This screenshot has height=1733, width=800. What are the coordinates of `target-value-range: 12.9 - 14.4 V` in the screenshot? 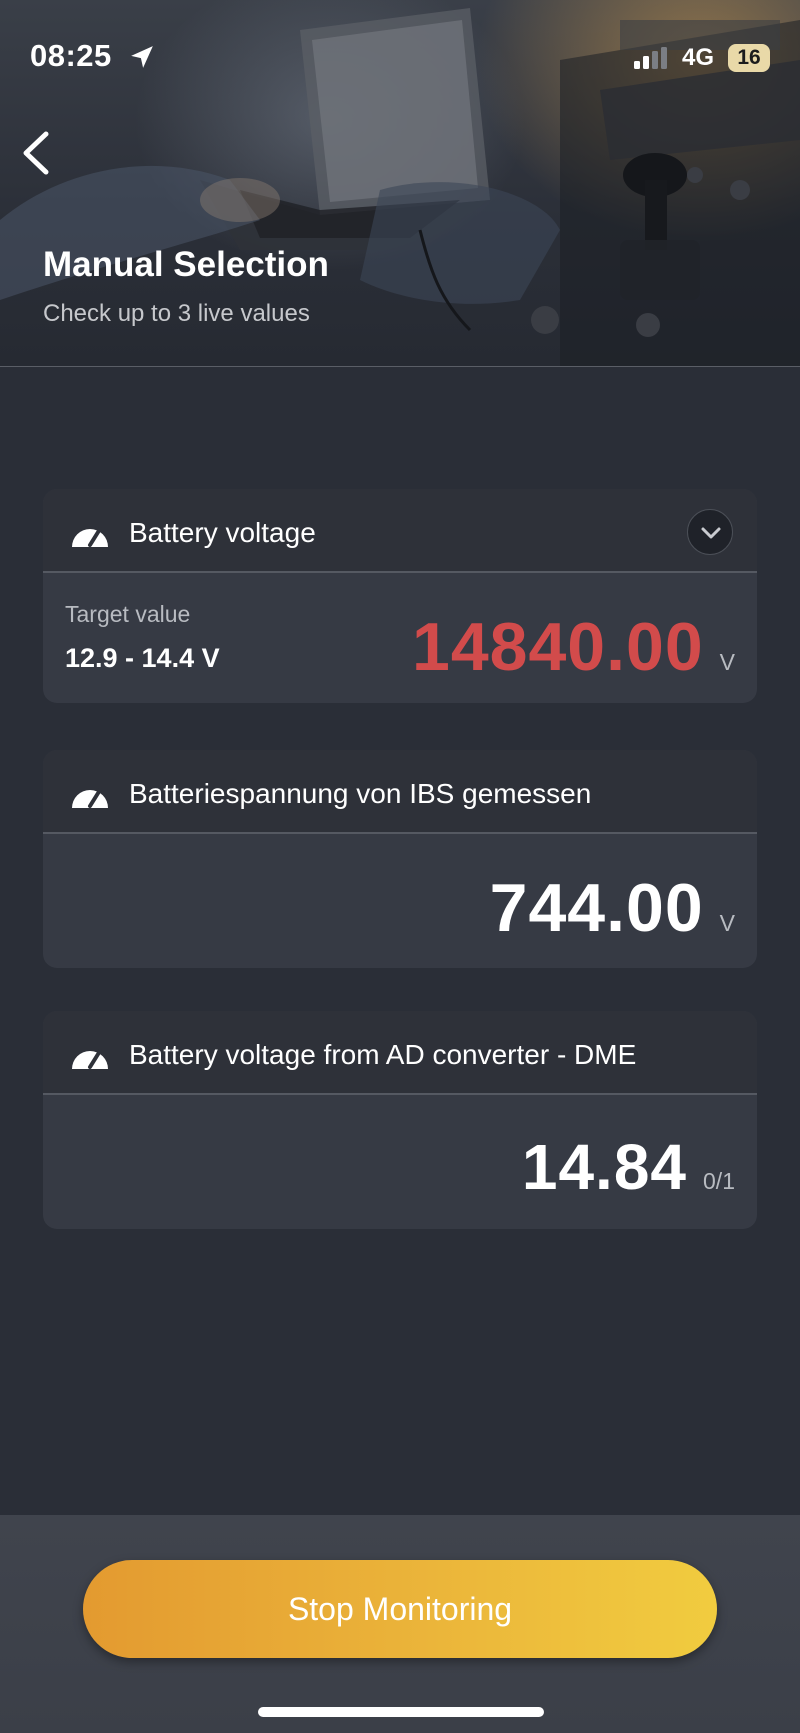 It's located at (142, 658).